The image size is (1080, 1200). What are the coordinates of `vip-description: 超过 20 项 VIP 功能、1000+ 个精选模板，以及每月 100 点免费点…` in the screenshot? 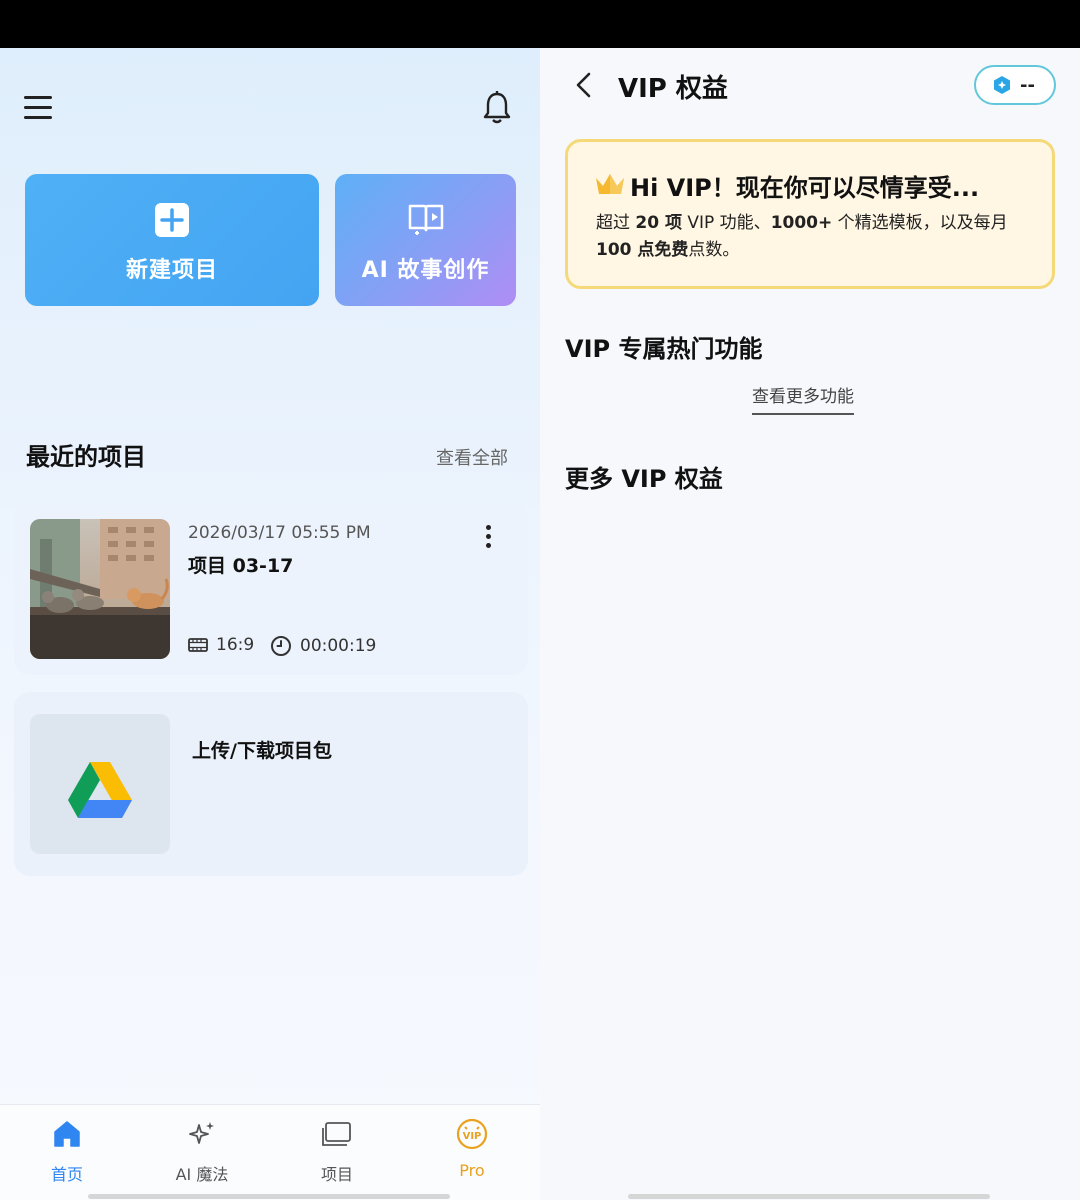 It's located at (802, 236).